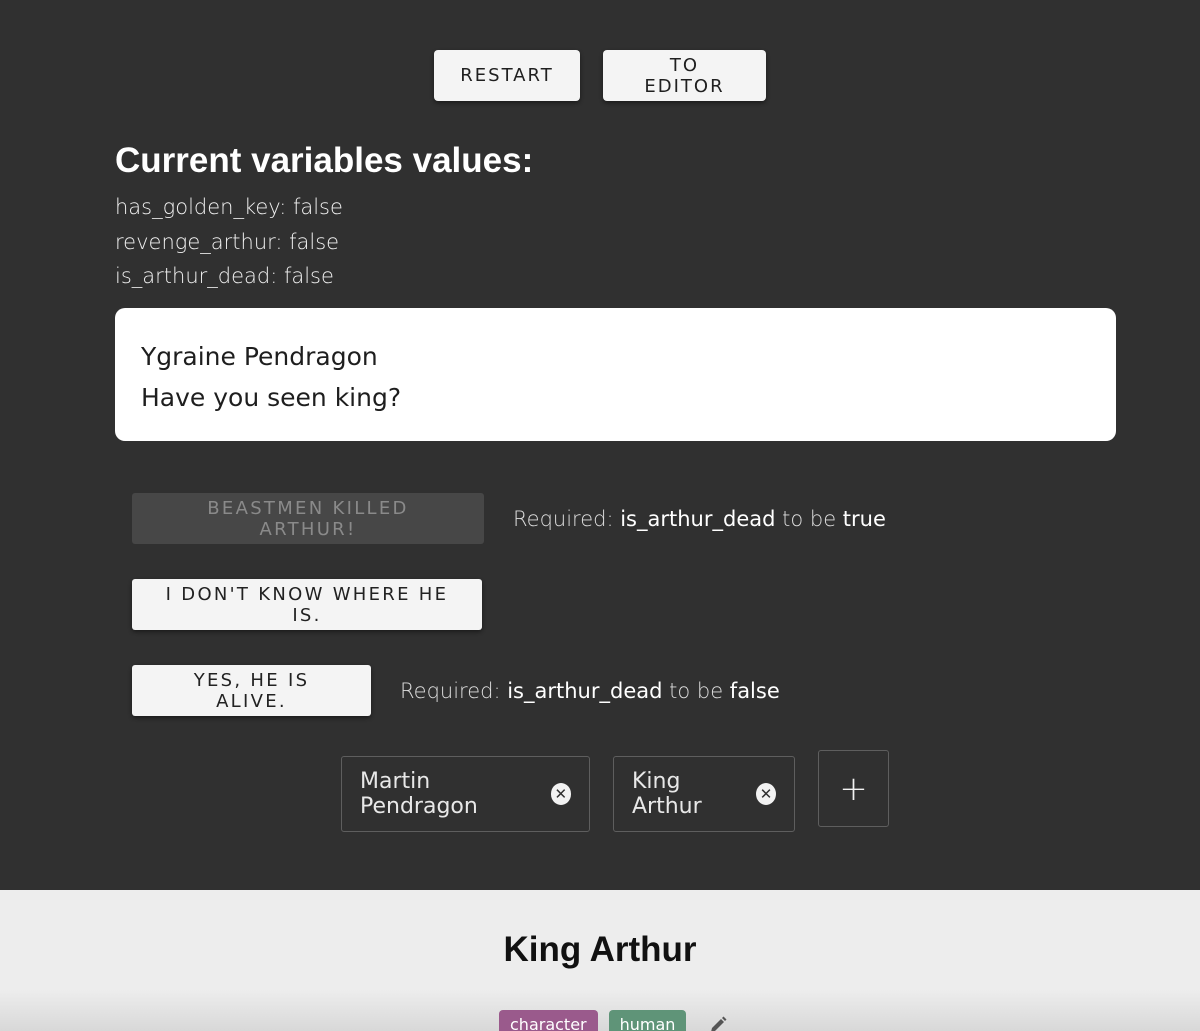  I want to click on variable-item: is_arthur_dead: false, so click(224, 276).